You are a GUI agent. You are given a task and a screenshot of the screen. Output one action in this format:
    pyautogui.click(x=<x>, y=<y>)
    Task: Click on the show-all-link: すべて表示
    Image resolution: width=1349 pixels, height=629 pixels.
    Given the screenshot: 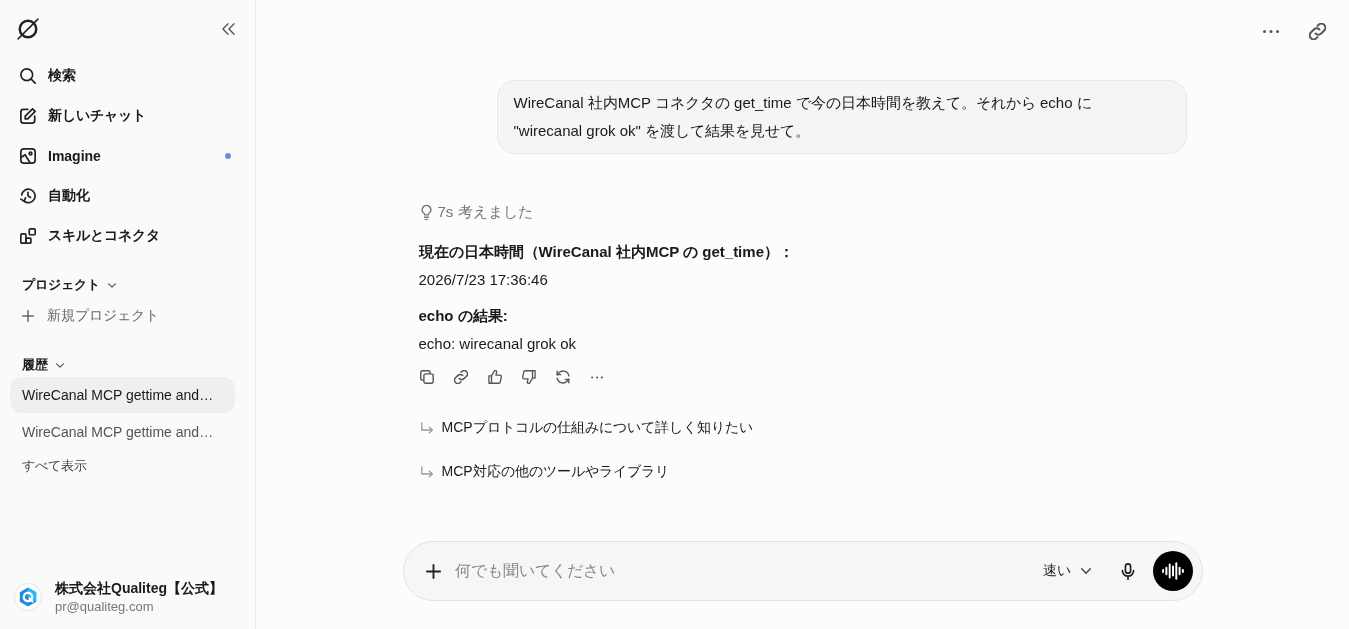 What is the action you would take?
    pyautogui.click(x=43, y=466)
    